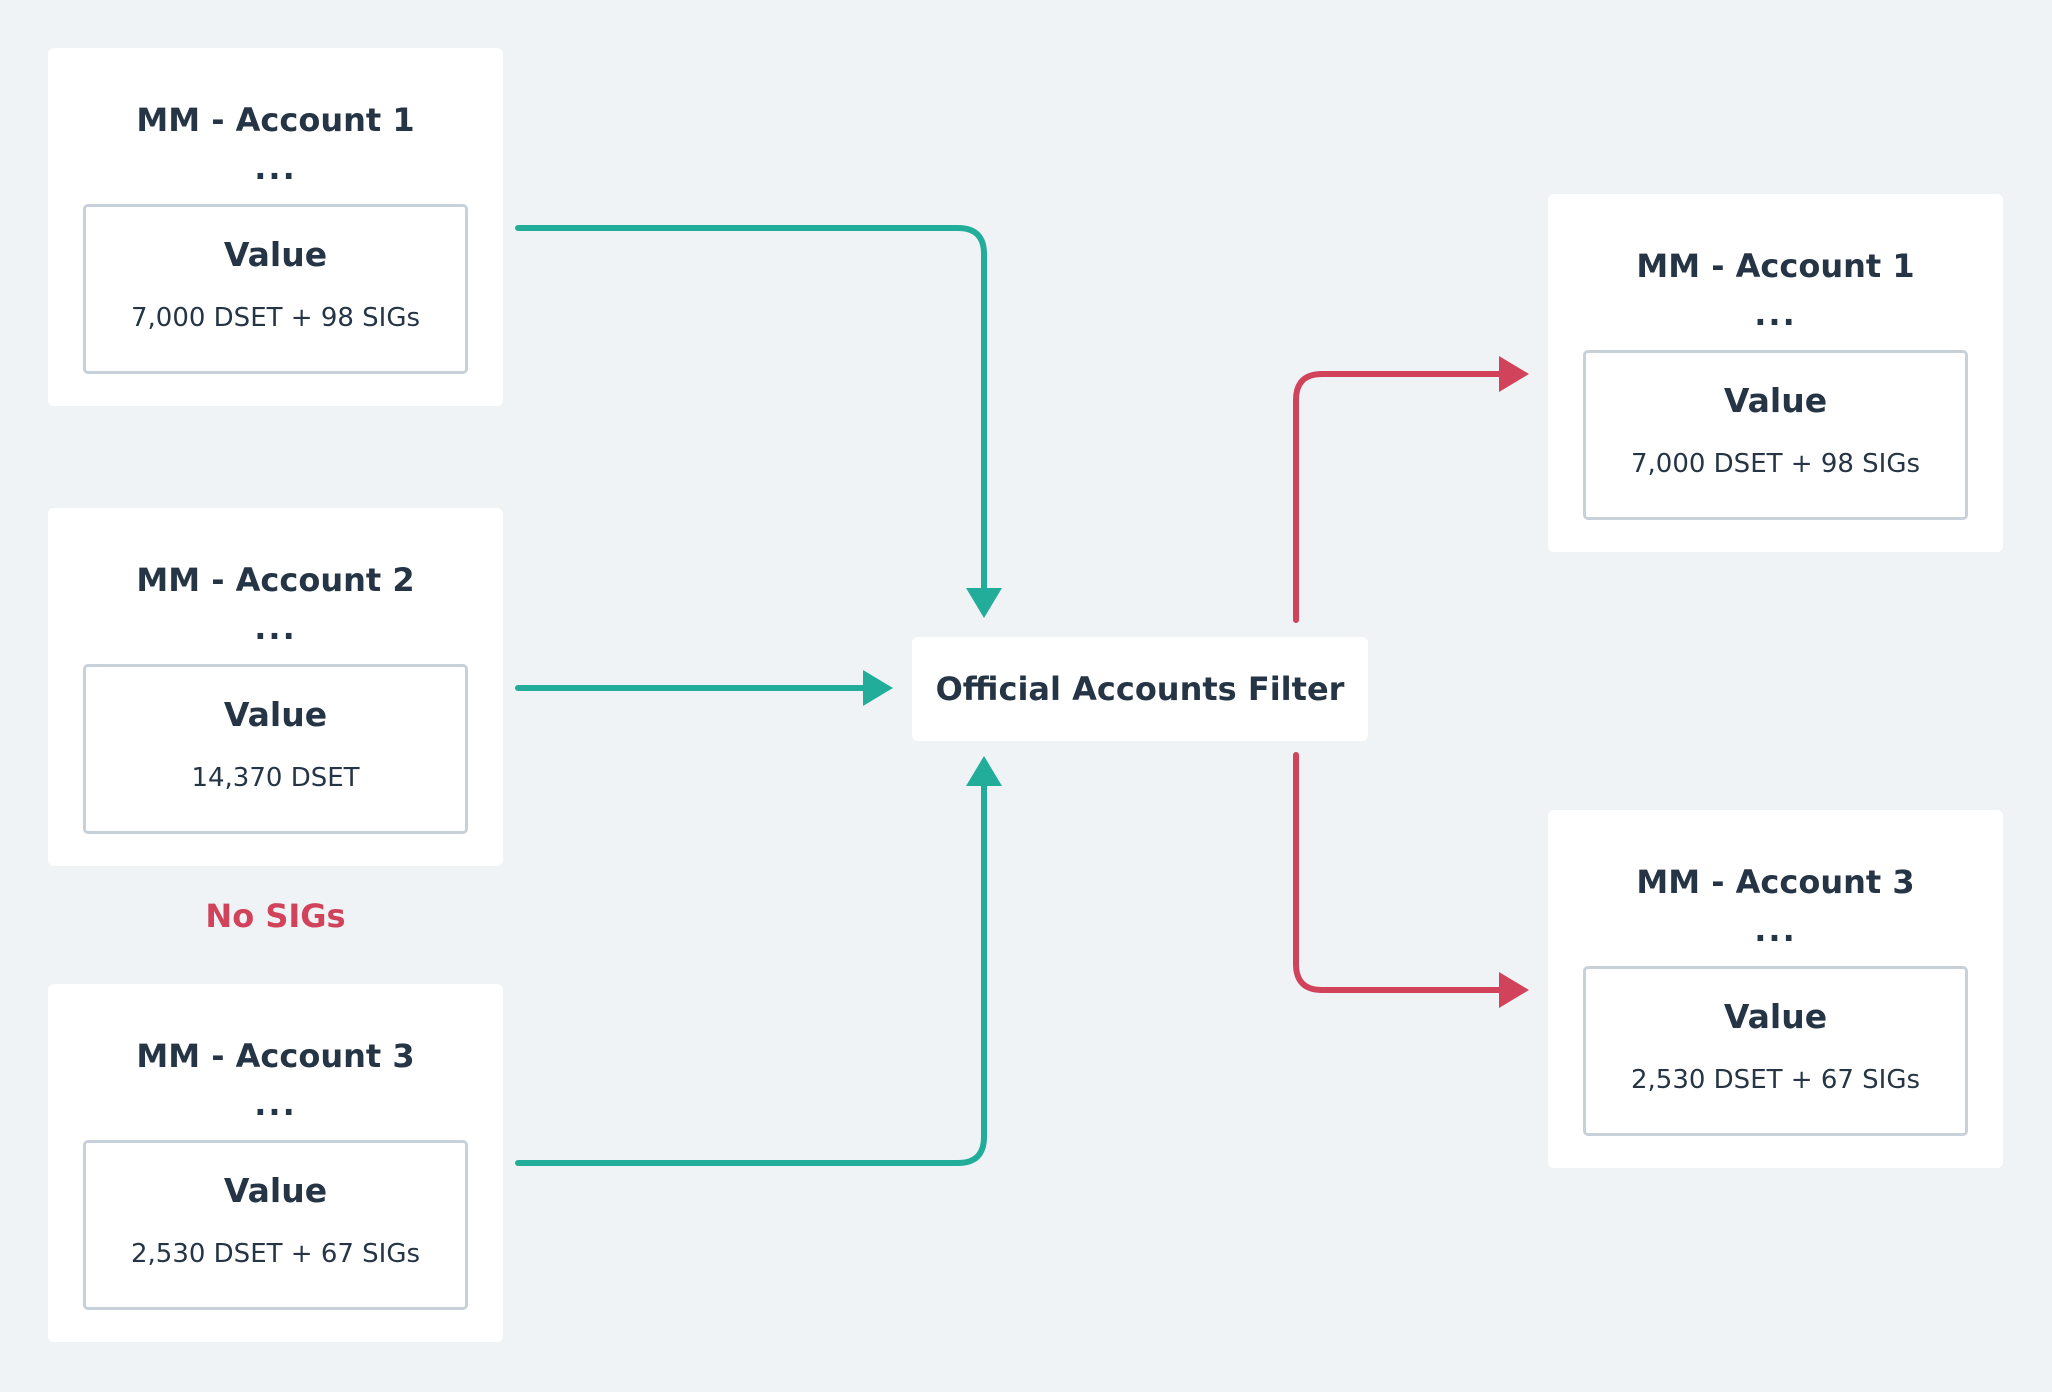 Image resolution: width=2052 pixels, height=1392 pixels. What do you see at coordinates (275, 580) in the screenshot?
I see `account-title: MM - Account 2` at bounding box center [275, 580].